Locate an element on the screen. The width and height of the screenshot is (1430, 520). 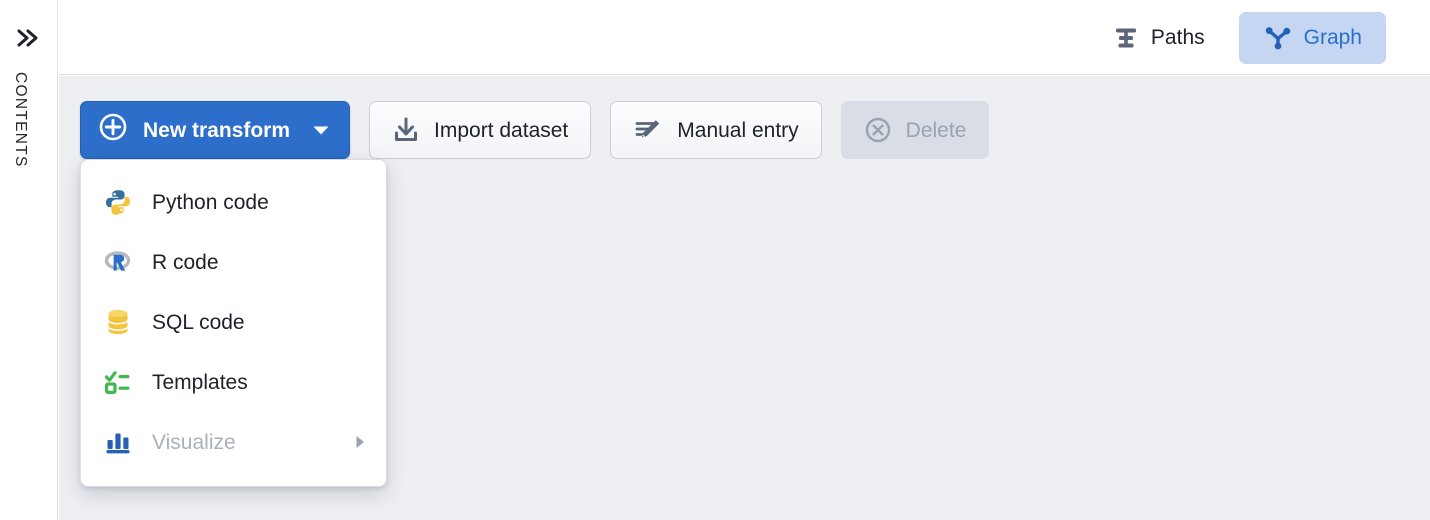
chevrons-right-icon is located at coordinates (29, 38).